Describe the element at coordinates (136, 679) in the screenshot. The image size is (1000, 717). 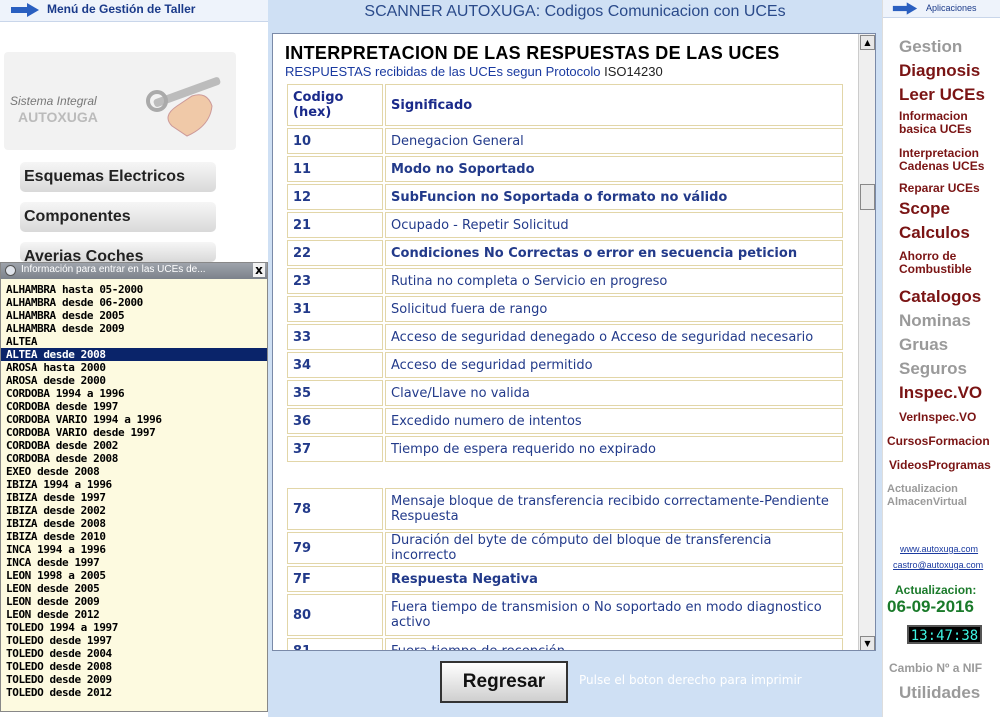
I see `list-item: TOLEDO desde 2009` at that location.